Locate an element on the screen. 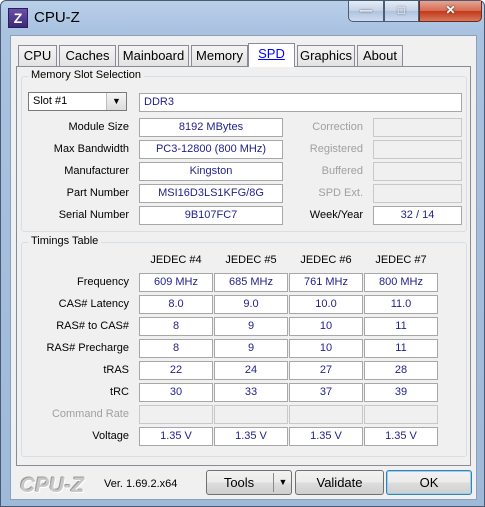 The image size is (485, 507). timing-cell: 685 MHz is located at coordinates (251, 282).